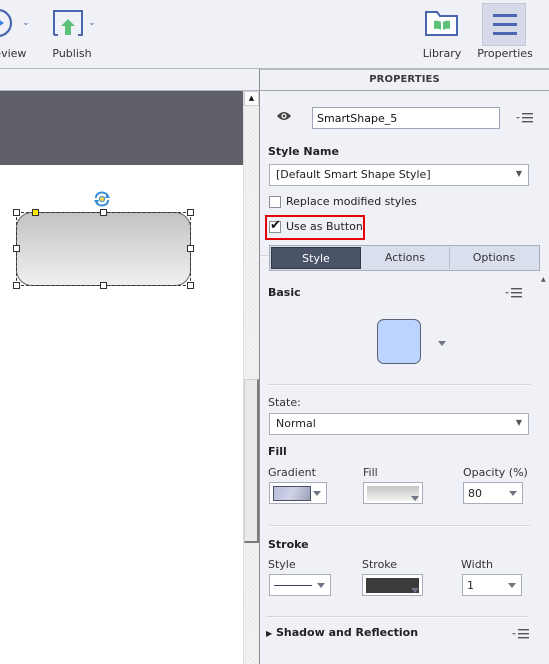 This screenshot has height=664, width=549. Describe the element at coordinates (442, 53) in the screenshot. I see `library-label: Library` at that location.